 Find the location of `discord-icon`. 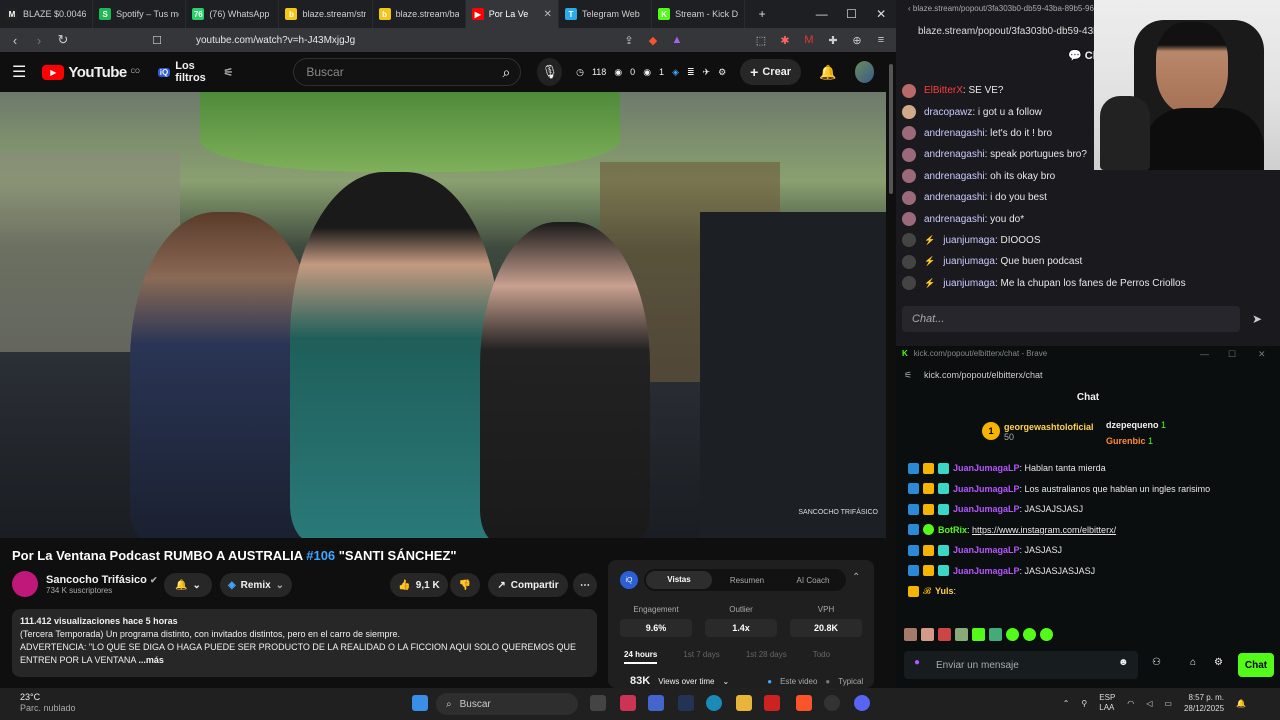

discord-icon is located at coordinates (862, 703).